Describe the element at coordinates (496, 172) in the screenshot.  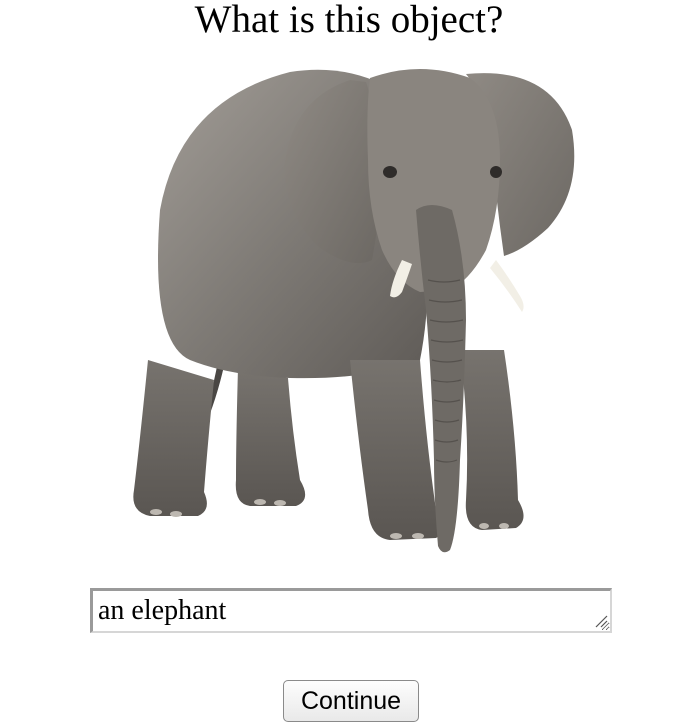
I see `right-eye` at that location.